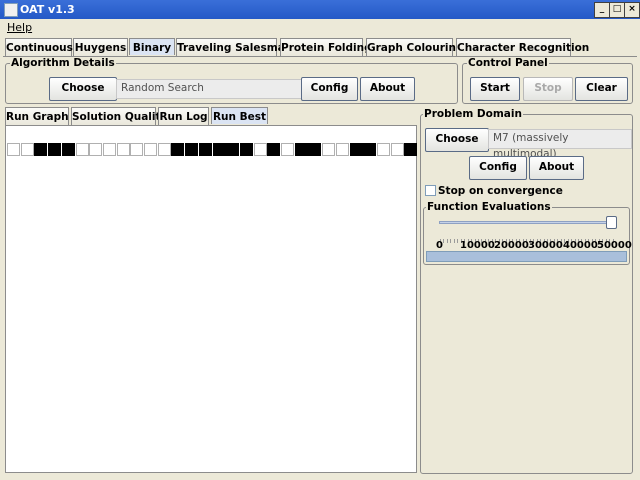 Image resolution: width=640 pixels, height=480 pixels. I want to click on evaluations-slider-thumb, so click(611, 222).